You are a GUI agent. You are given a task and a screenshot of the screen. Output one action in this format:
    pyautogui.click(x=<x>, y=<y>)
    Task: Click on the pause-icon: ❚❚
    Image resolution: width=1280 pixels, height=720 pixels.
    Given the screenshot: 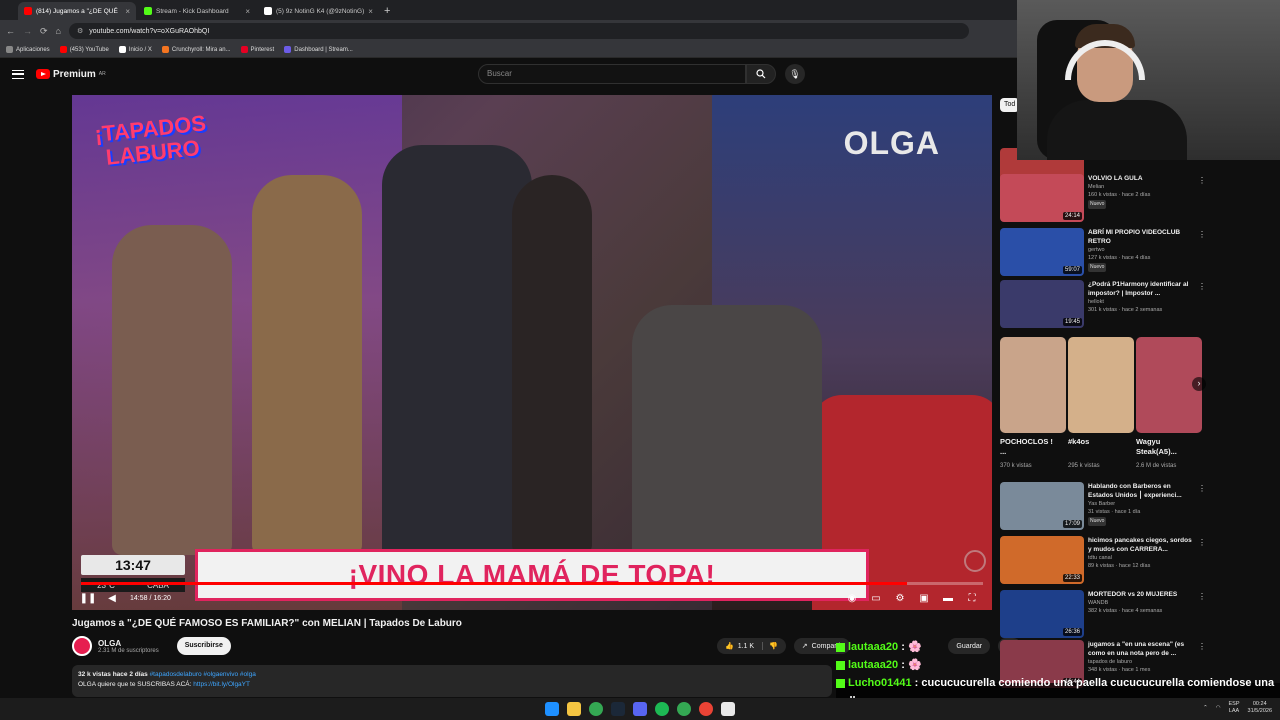 What is the action you would take?
    pyautogui.click(x=88, y=598)
    